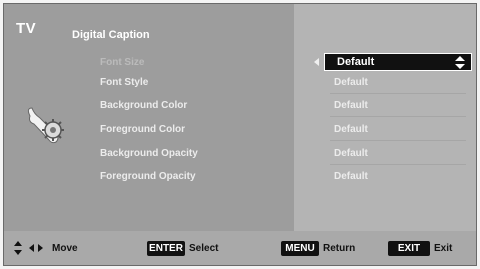 Image resolution: width=480 pixels, height=269 pixels. I want to click on menu-title: Digital Caption, so click(111, 35).